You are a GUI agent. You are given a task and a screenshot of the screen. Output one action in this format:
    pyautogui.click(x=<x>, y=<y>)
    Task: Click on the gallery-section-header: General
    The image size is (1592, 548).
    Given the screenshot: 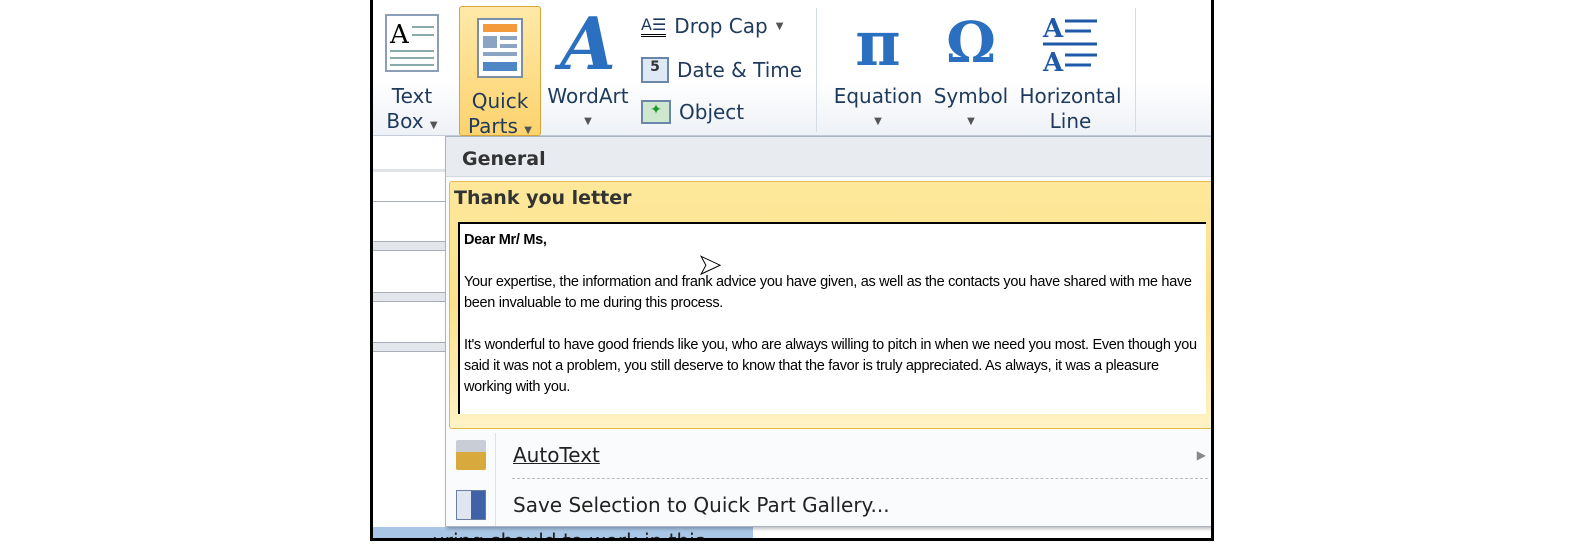 What is the action you would take?
    pyautogui.click(x=828, y=157)
    